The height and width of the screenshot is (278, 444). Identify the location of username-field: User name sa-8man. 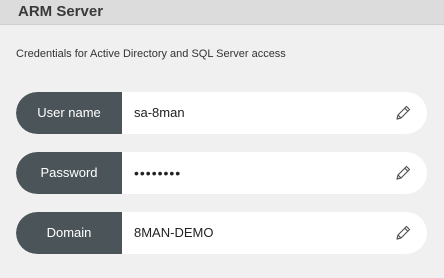
(221, 113).